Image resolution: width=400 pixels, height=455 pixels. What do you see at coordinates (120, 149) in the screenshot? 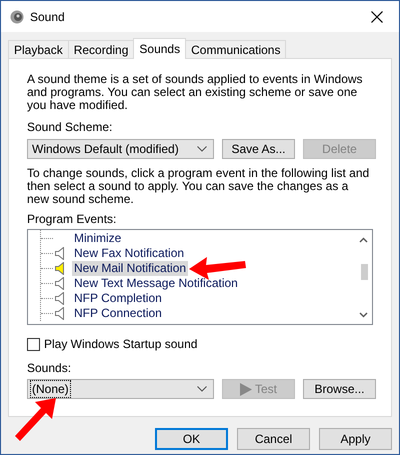
I see `scheme-dropdown: Windows Default (modified)` at bounding box center [120, 149].